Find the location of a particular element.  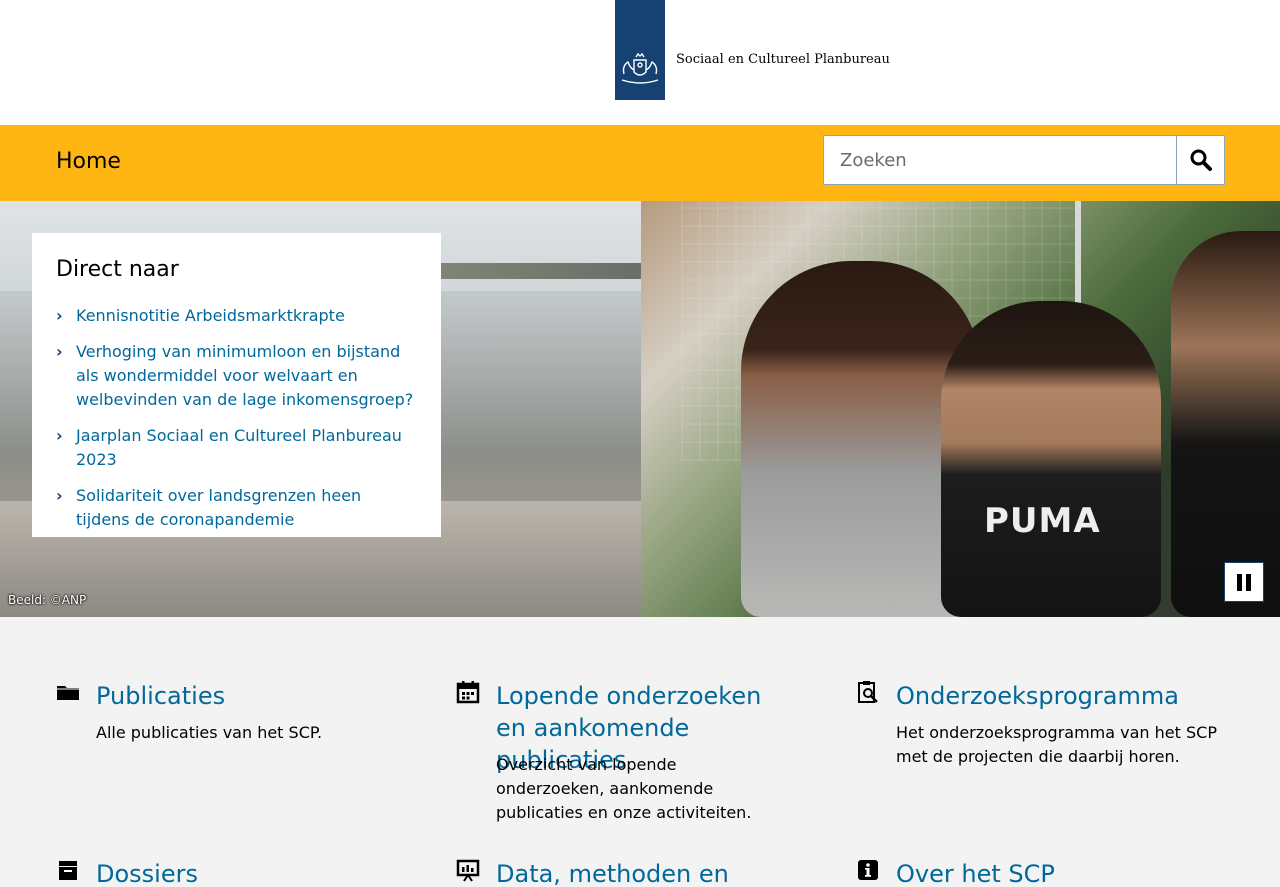

image-credit: Beeld: ©ANP is located at coordinates (47, 600).